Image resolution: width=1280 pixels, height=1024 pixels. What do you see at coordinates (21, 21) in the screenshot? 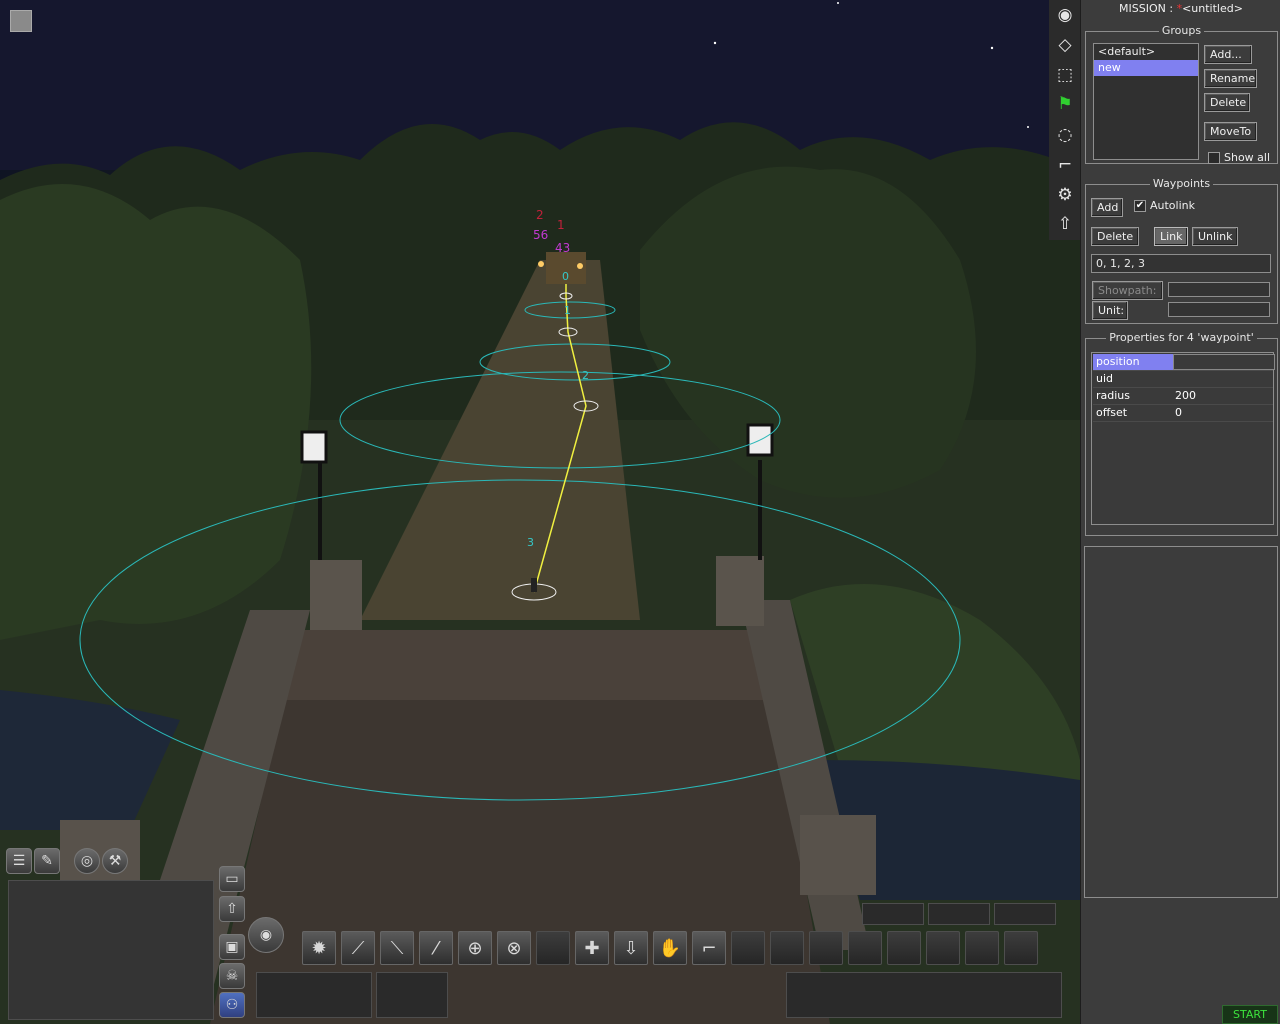
I see `corner-toggle` at bounding box center [21, 21].